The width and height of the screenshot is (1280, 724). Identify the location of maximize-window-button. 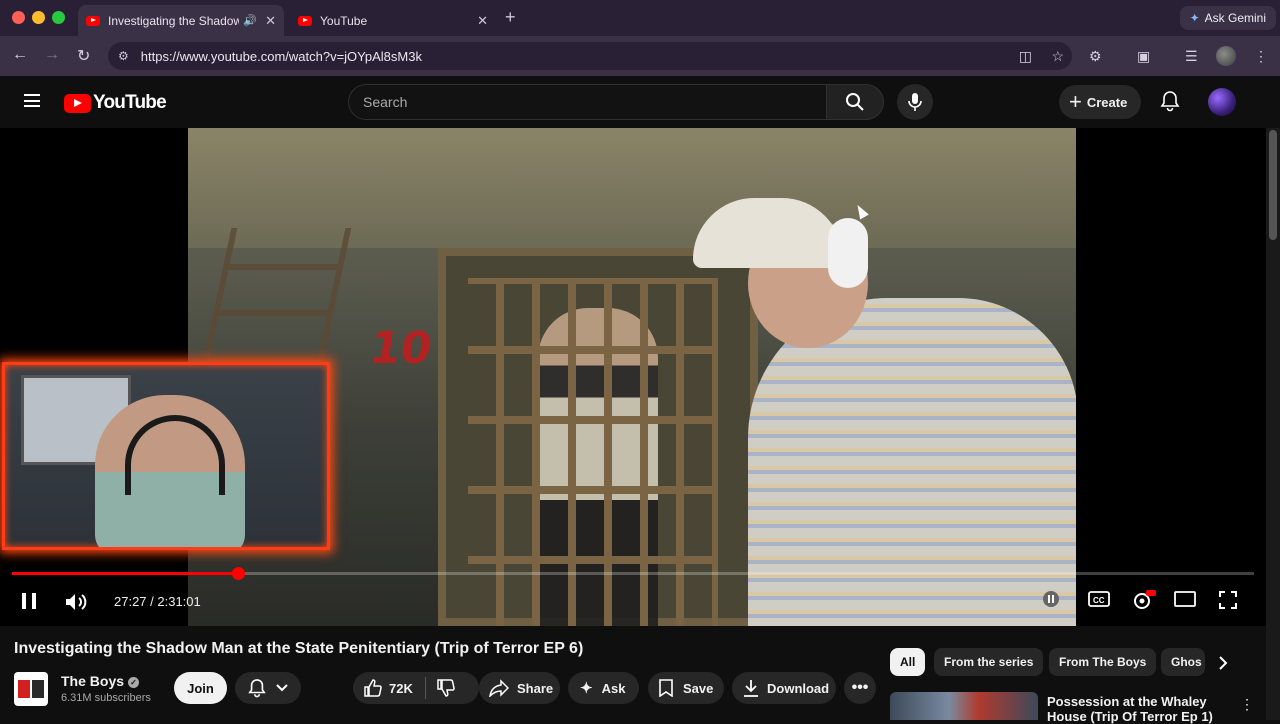
(58, 17).